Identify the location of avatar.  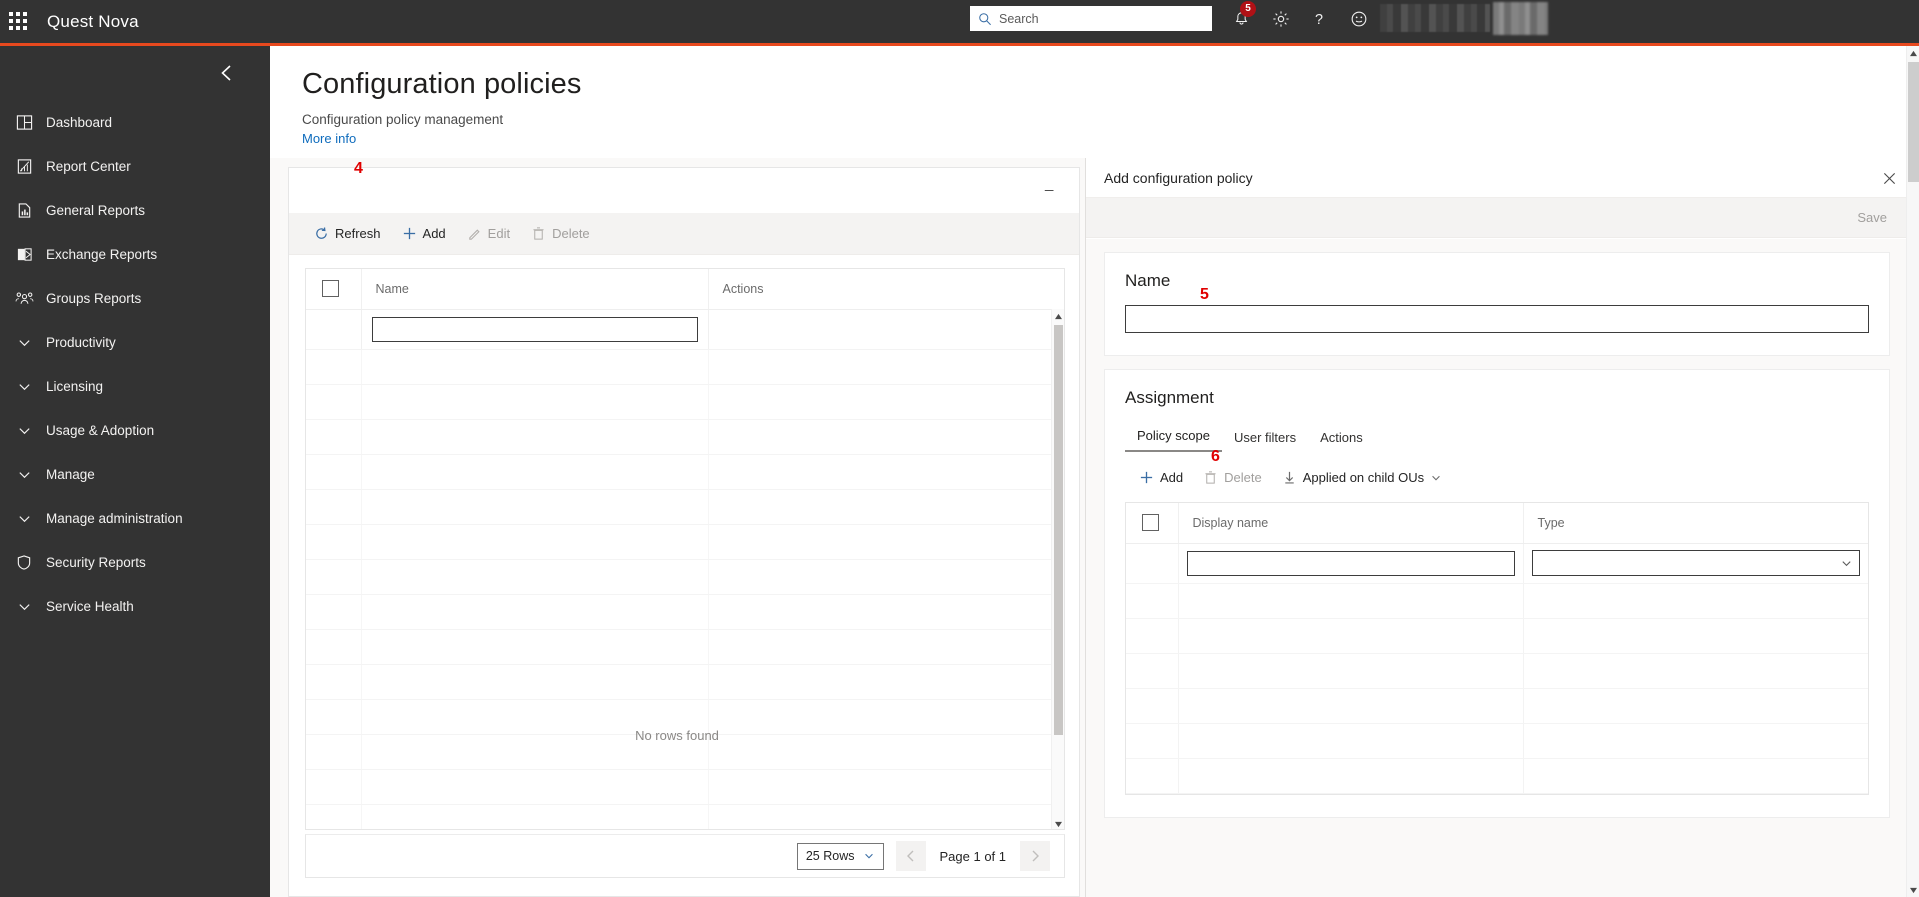
(1520, 18).